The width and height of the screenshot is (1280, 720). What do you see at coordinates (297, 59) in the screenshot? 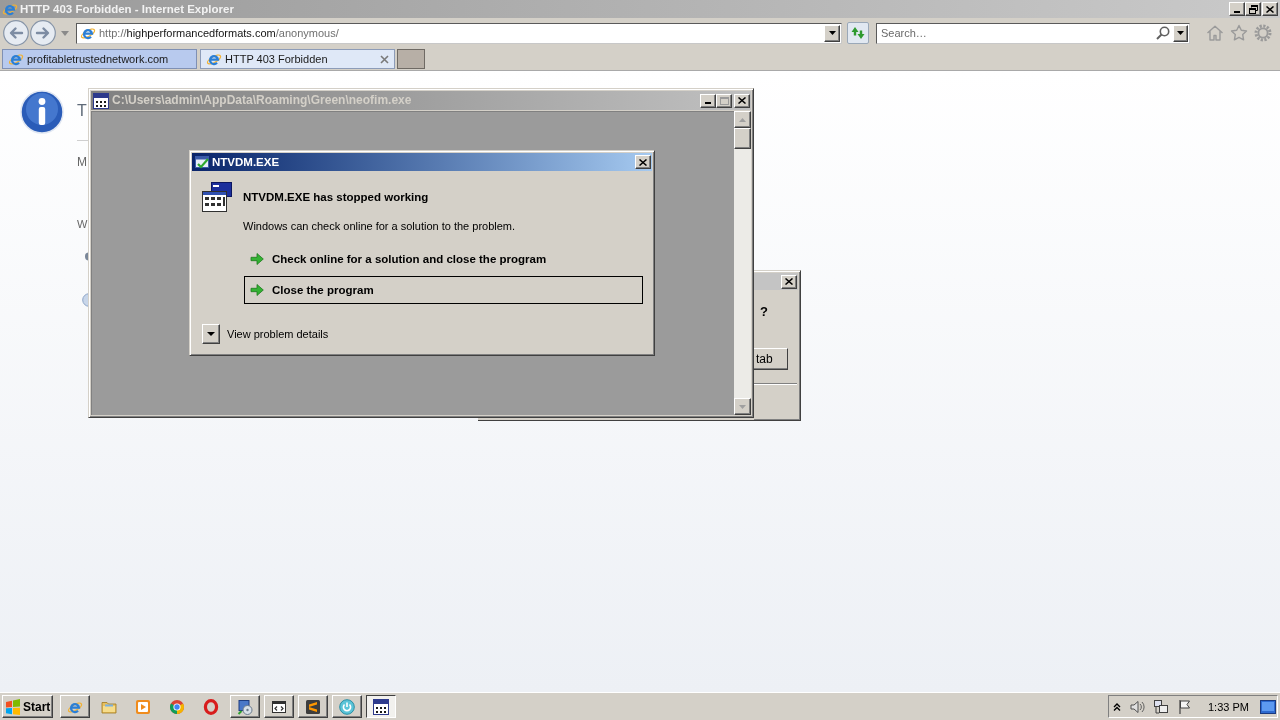
I see `tab: HTTP 403 Forbidden` at bounding box center [297, 59].